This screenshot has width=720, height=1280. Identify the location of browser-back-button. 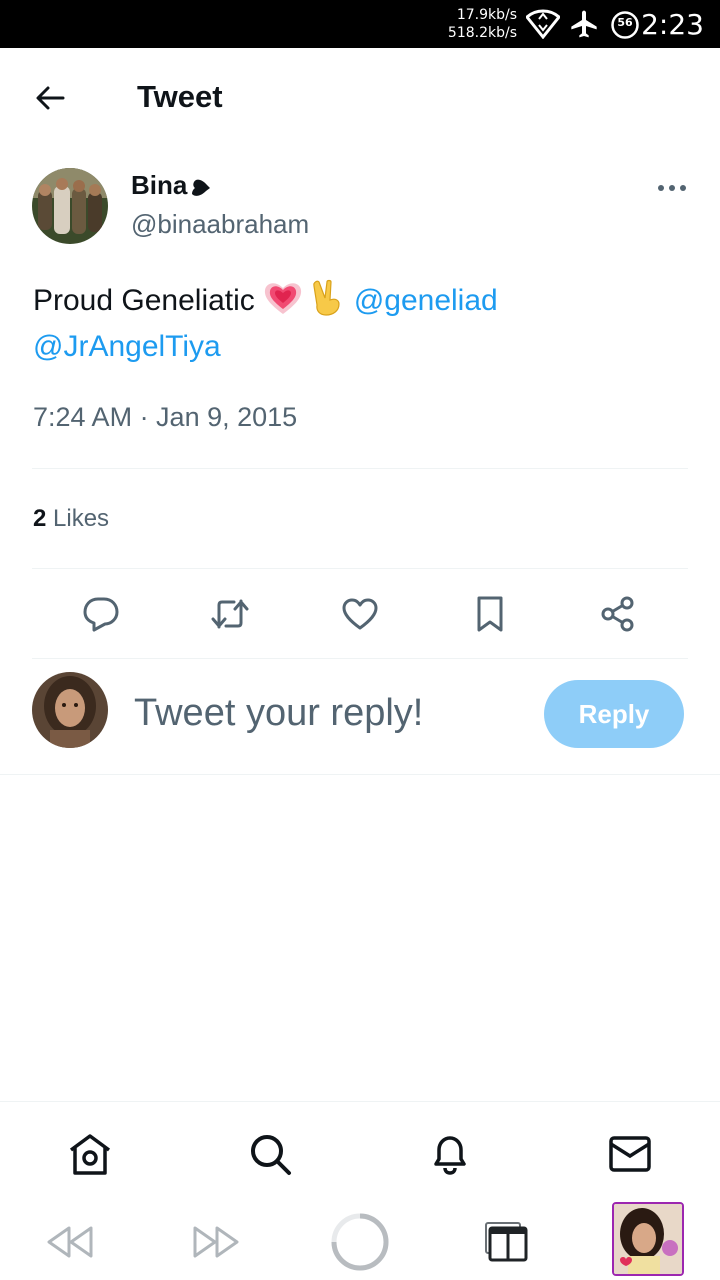
(70, 1242).